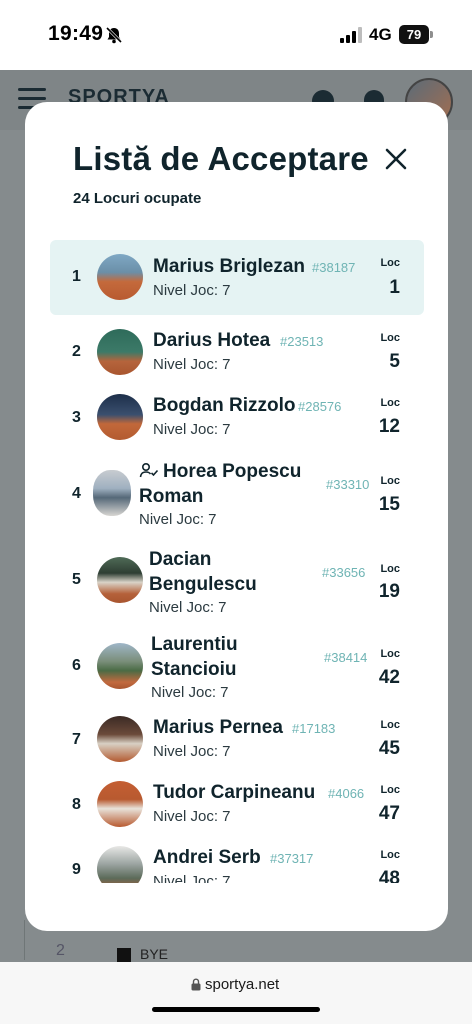 The height and width of the screenshot is (1024, 472). I want to click on player-id: #33656, so click(344, 572).